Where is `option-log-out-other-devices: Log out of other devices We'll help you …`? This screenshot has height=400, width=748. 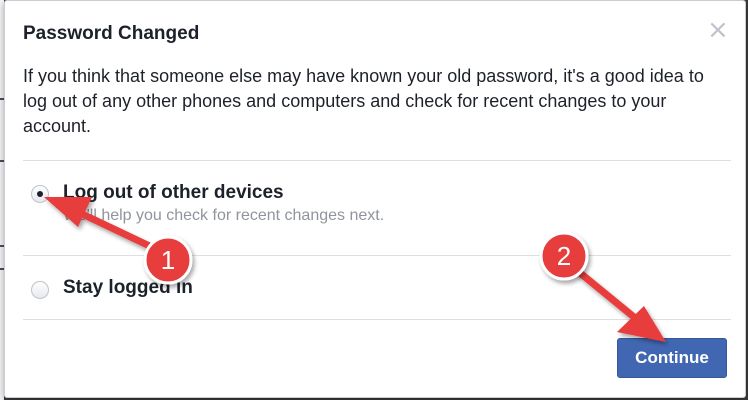
option-log-out-other-devices: Log out of other devices We'll help you … is located at coordinates (373, 203).